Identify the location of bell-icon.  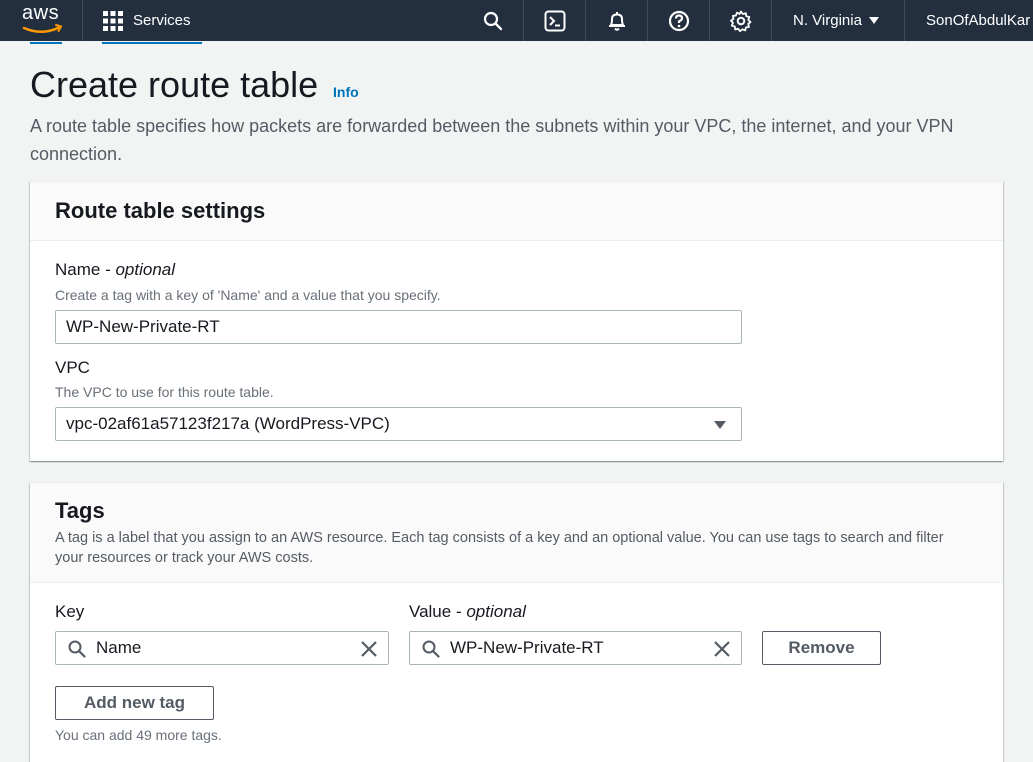
(617, 21).